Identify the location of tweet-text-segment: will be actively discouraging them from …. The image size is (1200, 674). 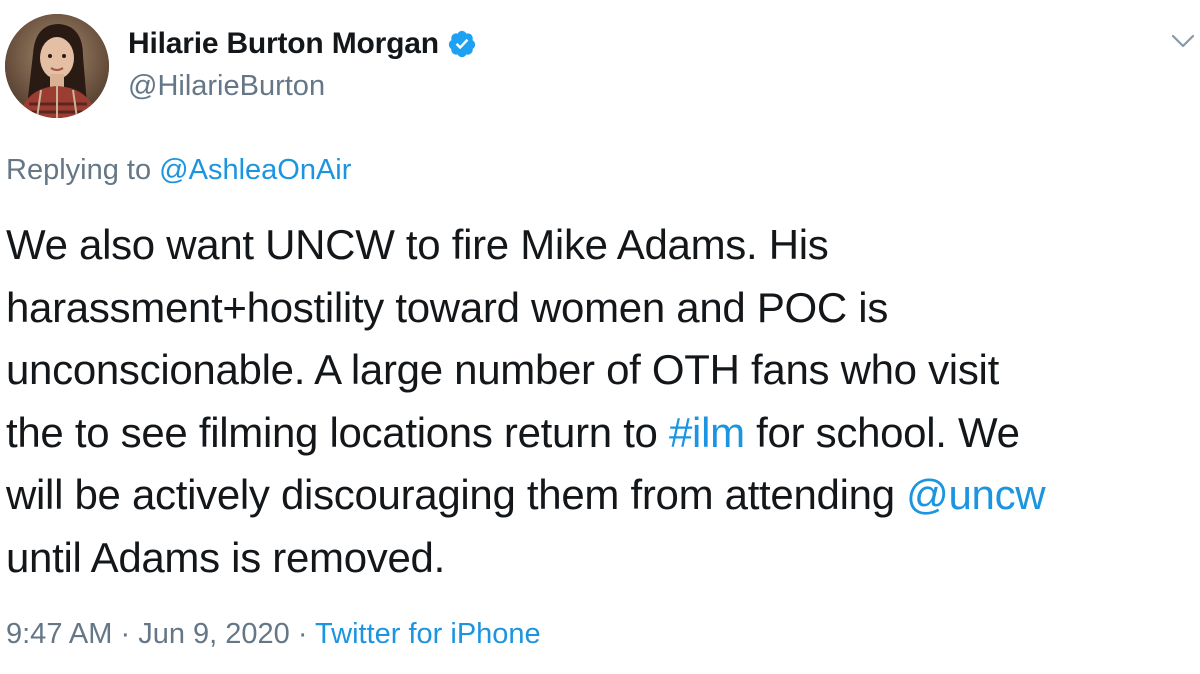
(456, 494).